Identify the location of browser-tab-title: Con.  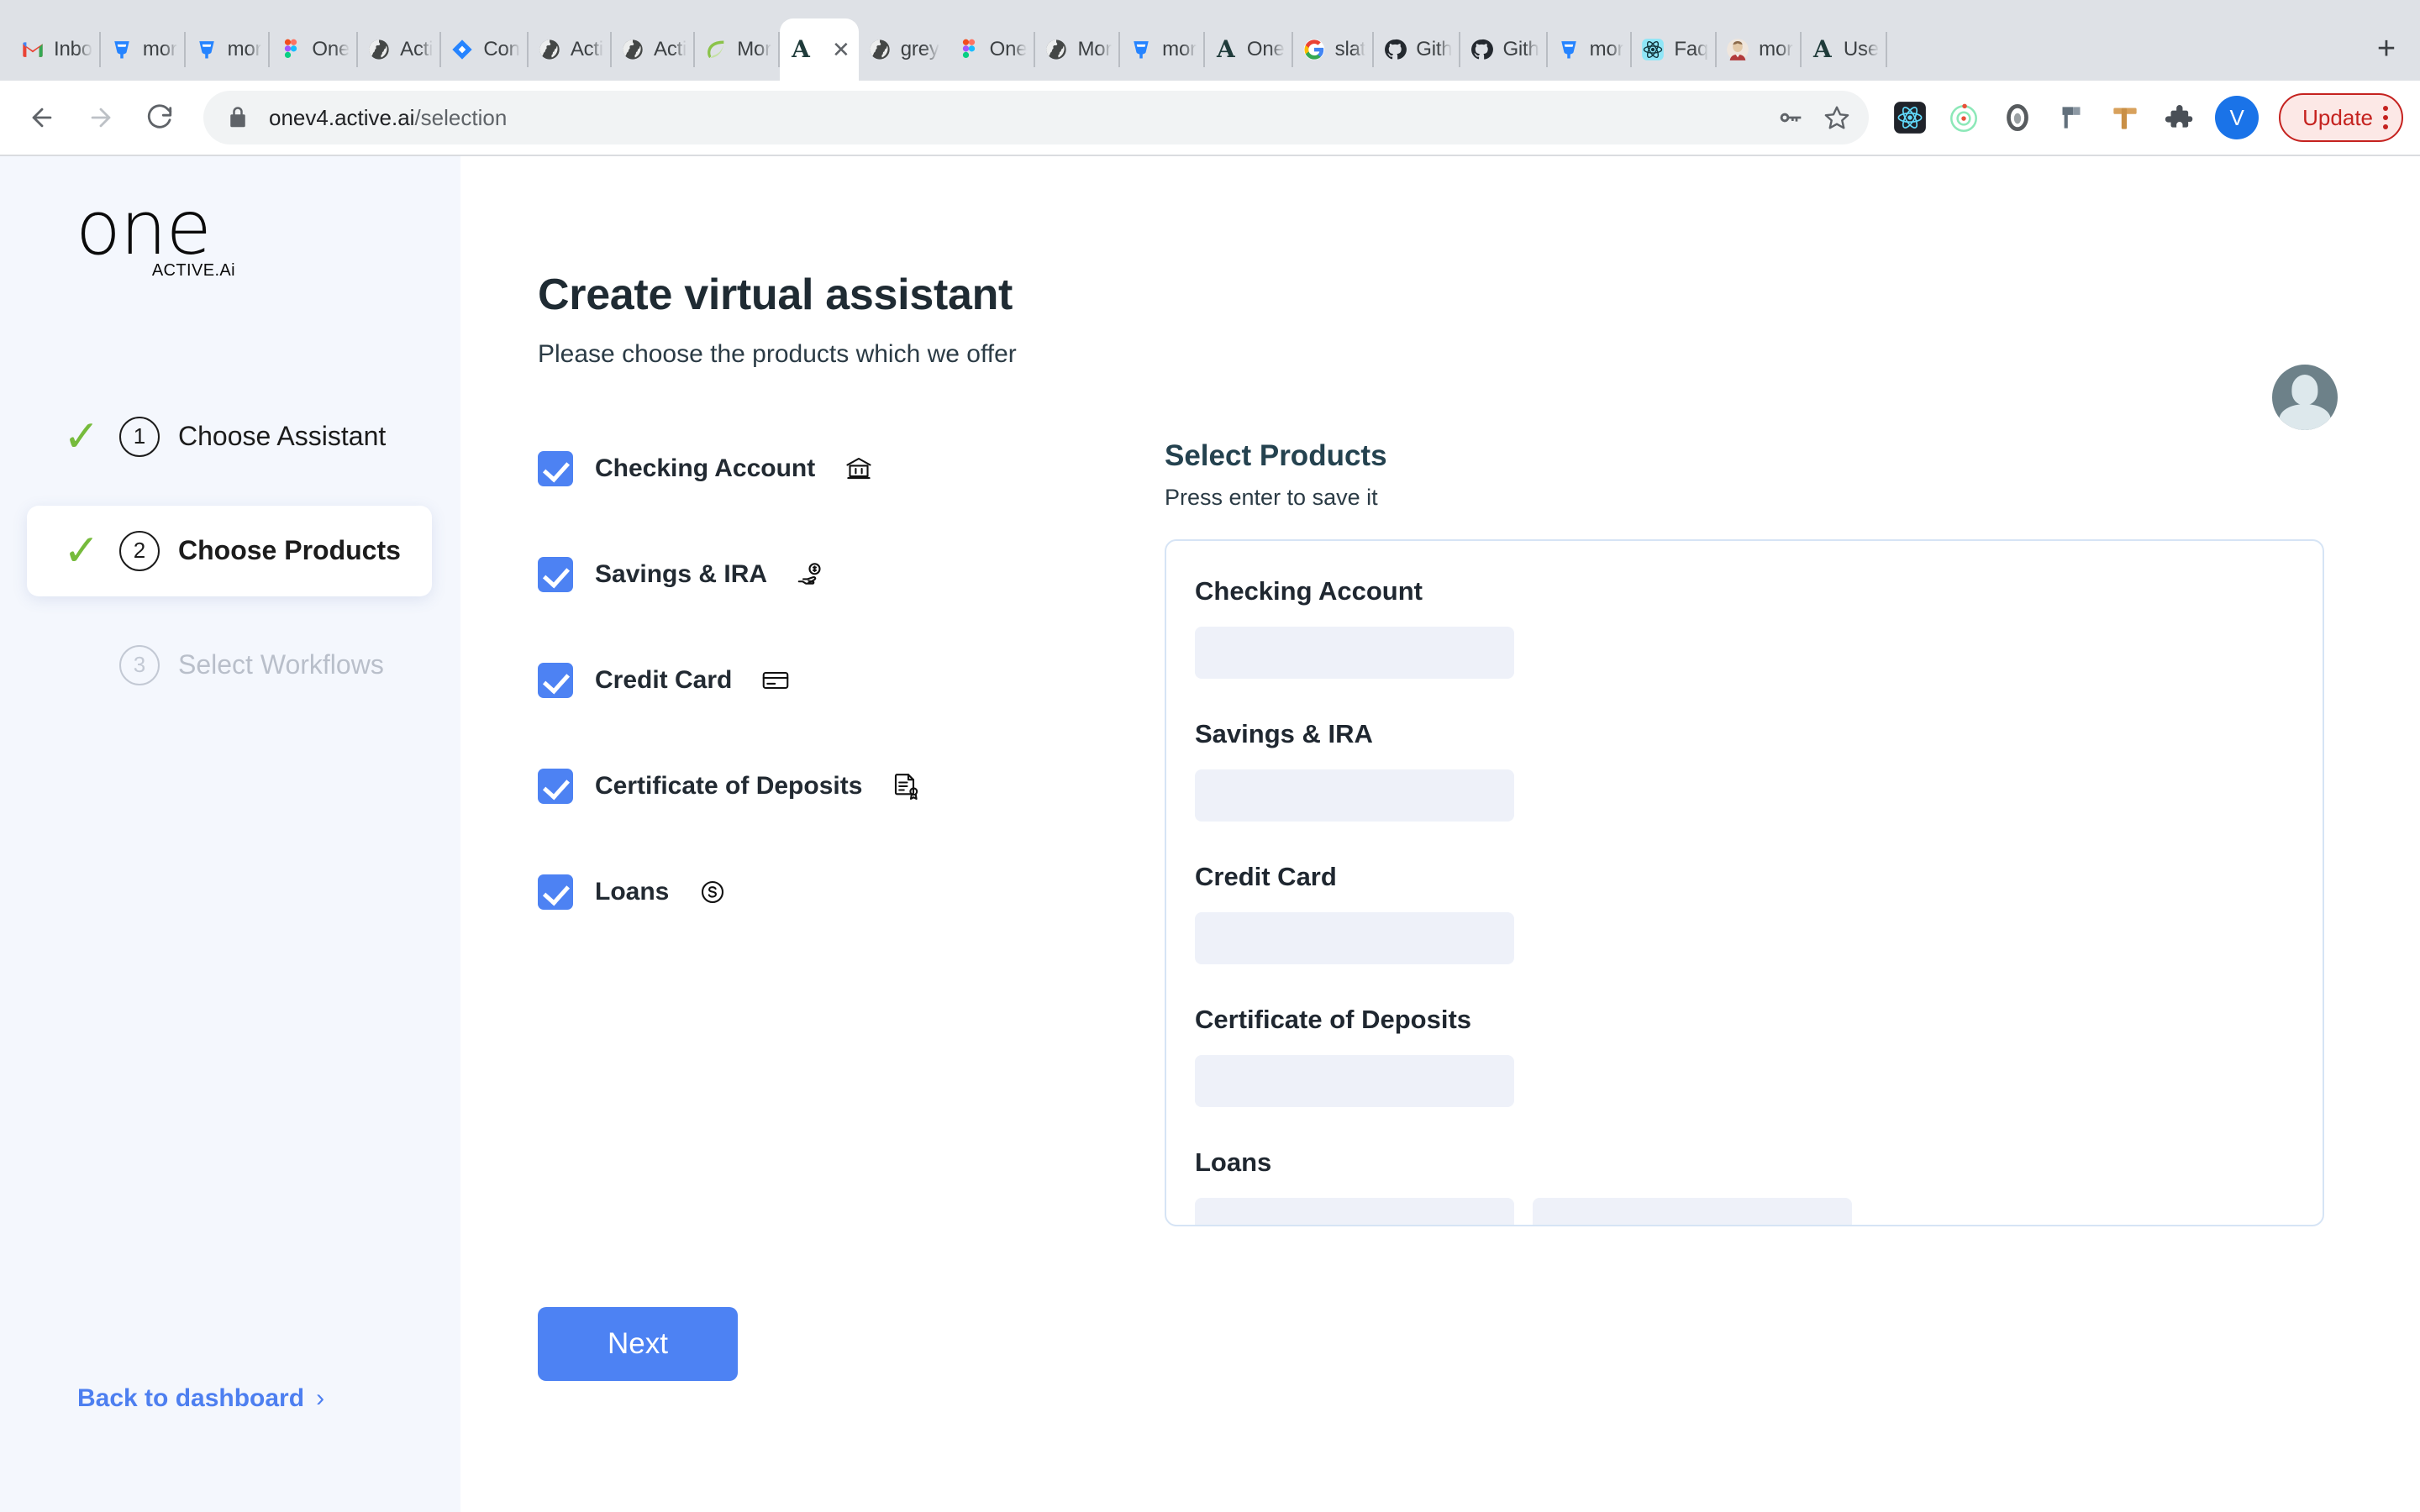
(501, 49).